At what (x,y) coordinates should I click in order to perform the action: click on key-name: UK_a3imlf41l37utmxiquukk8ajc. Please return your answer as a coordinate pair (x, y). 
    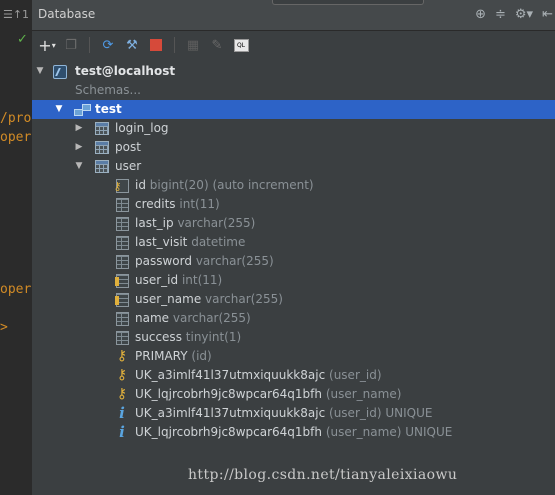
    Looking at the image, I should click on (230, 375).